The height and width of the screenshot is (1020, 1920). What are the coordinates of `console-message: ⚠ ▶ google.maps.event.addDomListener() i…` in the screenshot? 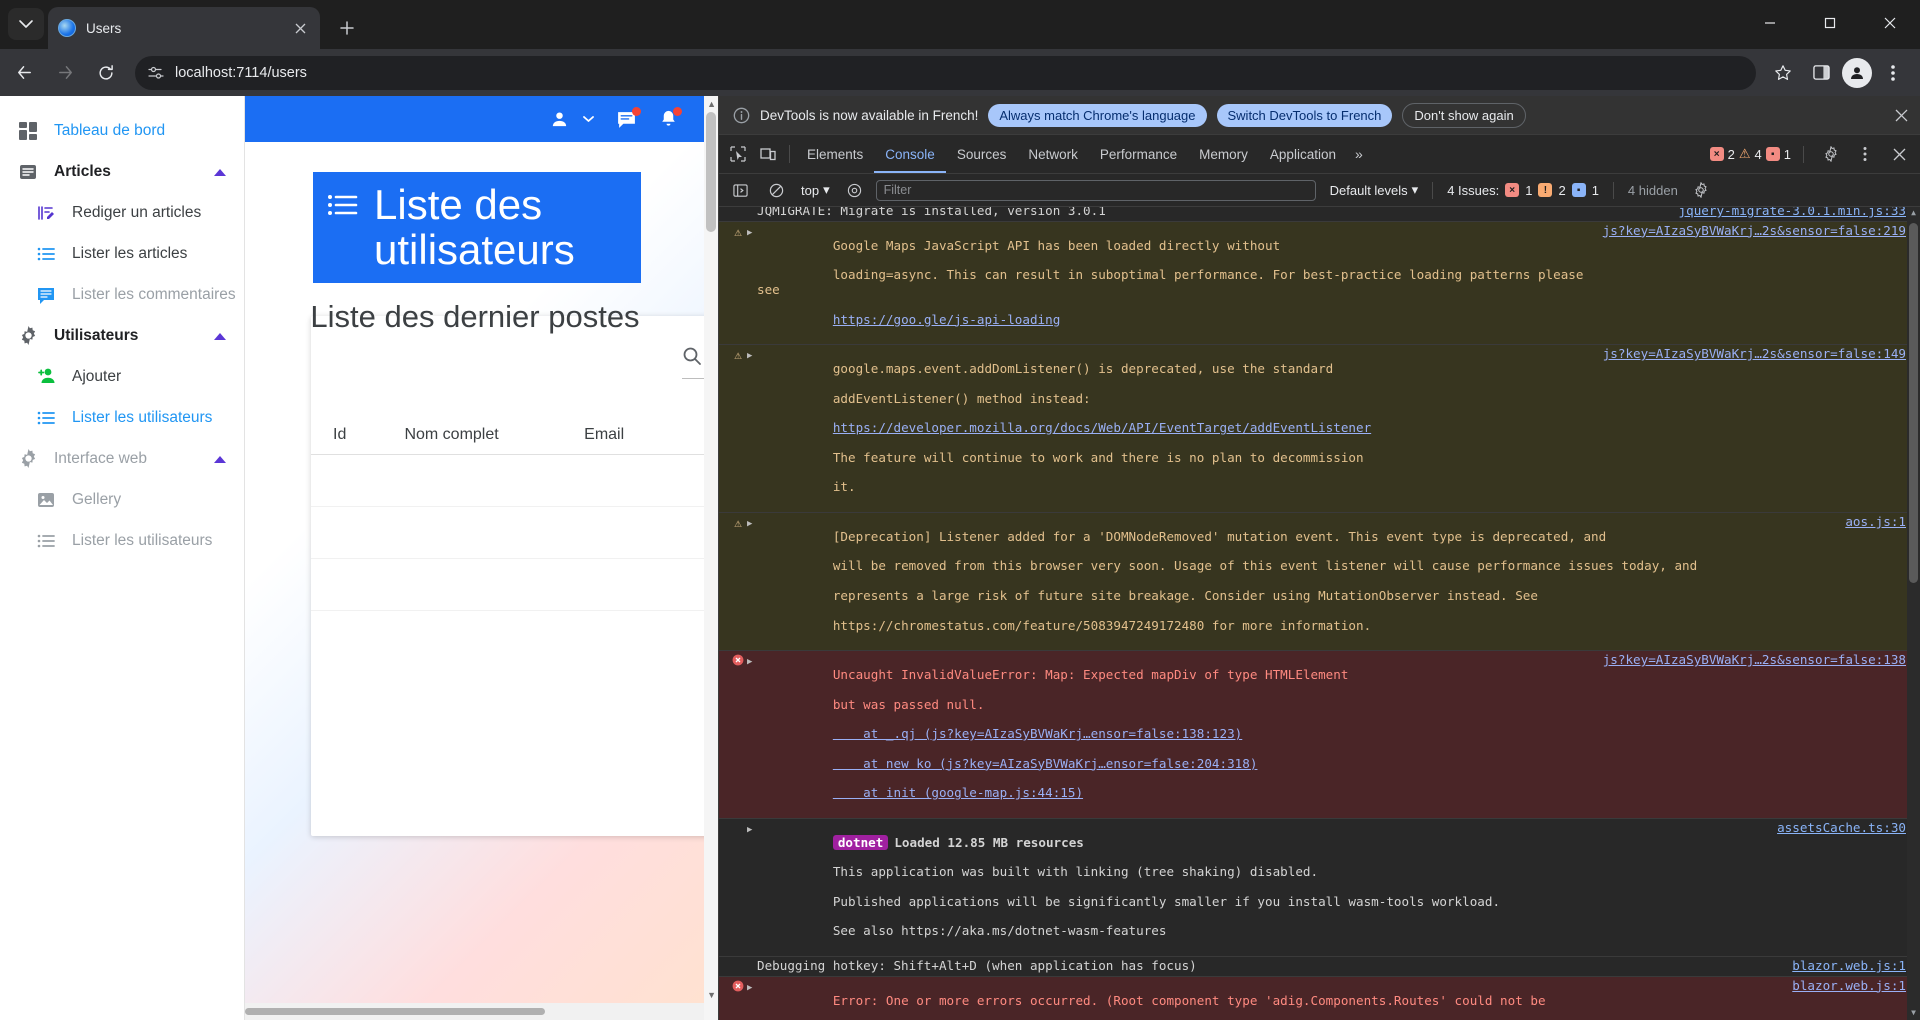 It's located at (1319, 429).